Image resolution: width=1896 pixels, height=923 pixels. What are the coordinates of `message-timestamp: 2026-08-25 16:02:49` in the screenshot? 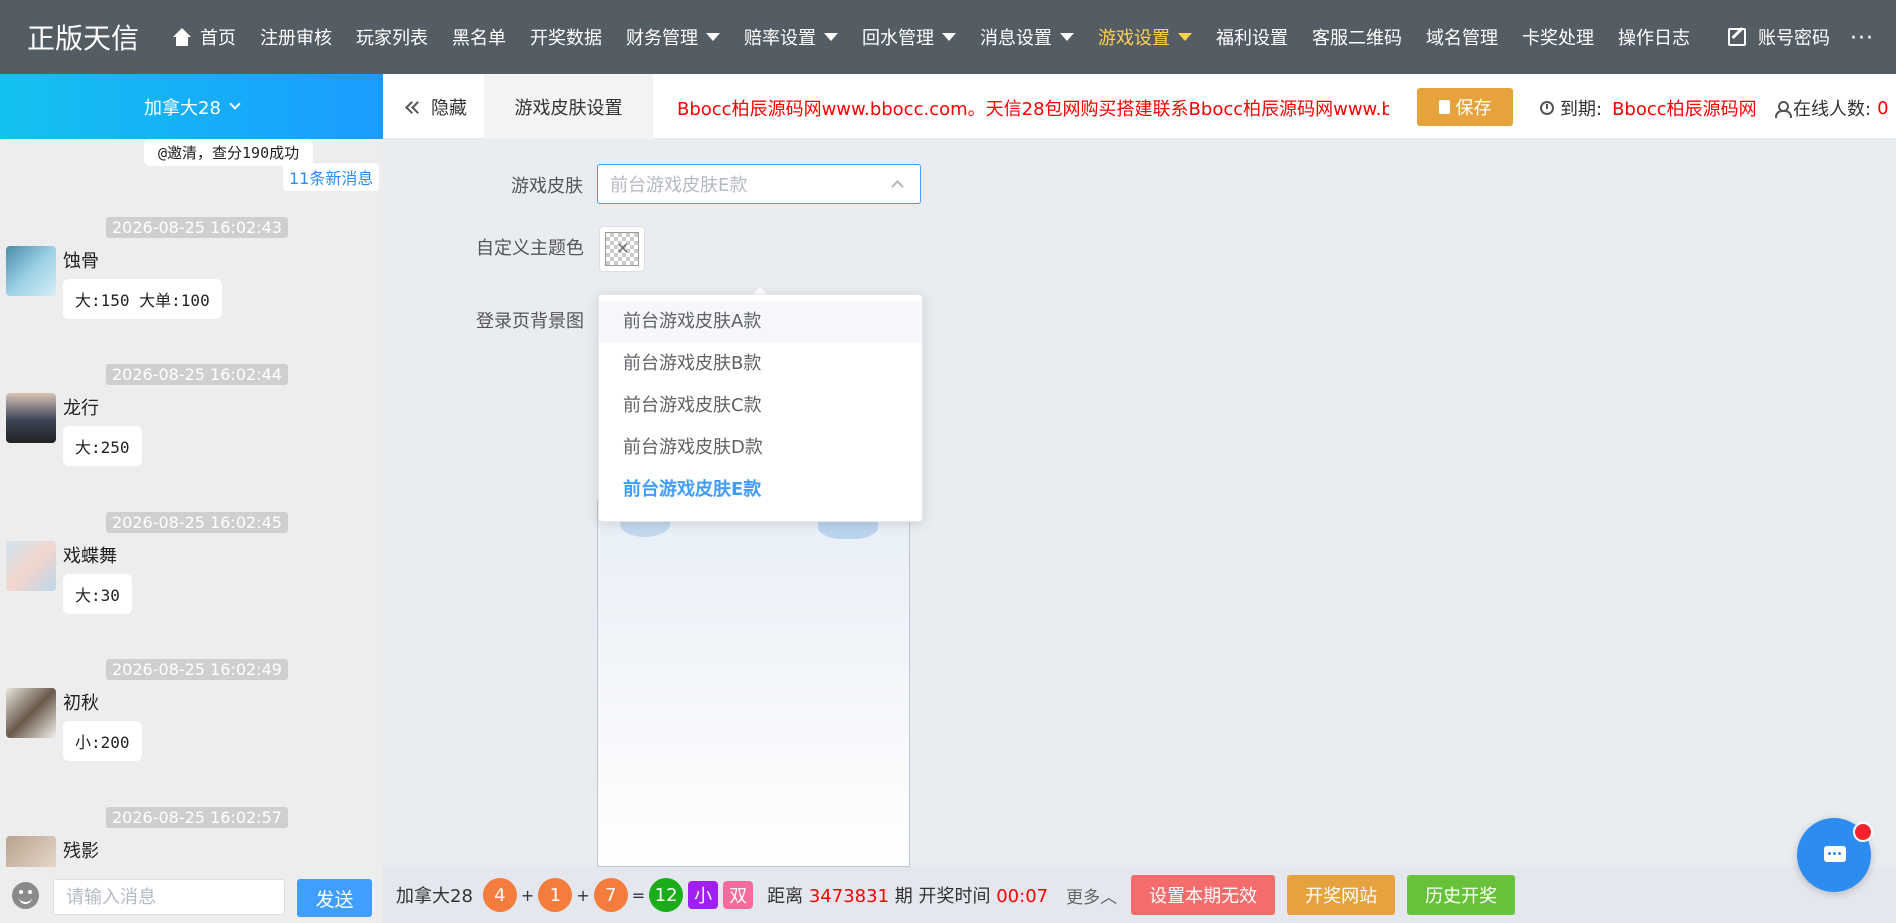 It's located at (197, 669).